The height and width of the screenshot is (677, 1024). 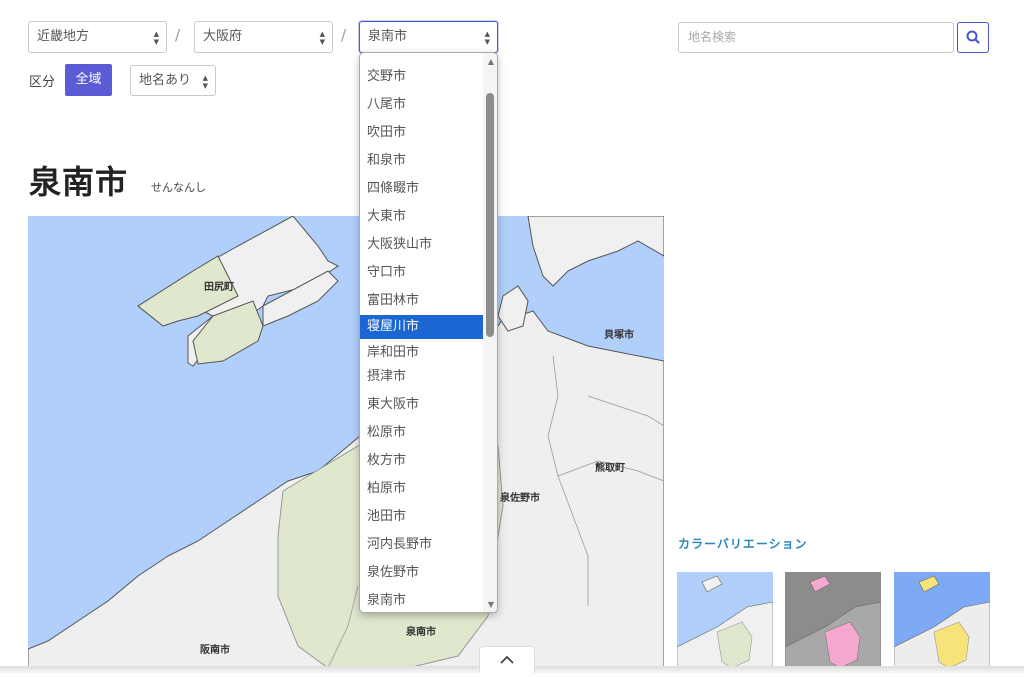 What do you see at coordinates (421, 433) in the screenshot?
I see `dropdown-option: 松原市` at bounding box center [421, 433].